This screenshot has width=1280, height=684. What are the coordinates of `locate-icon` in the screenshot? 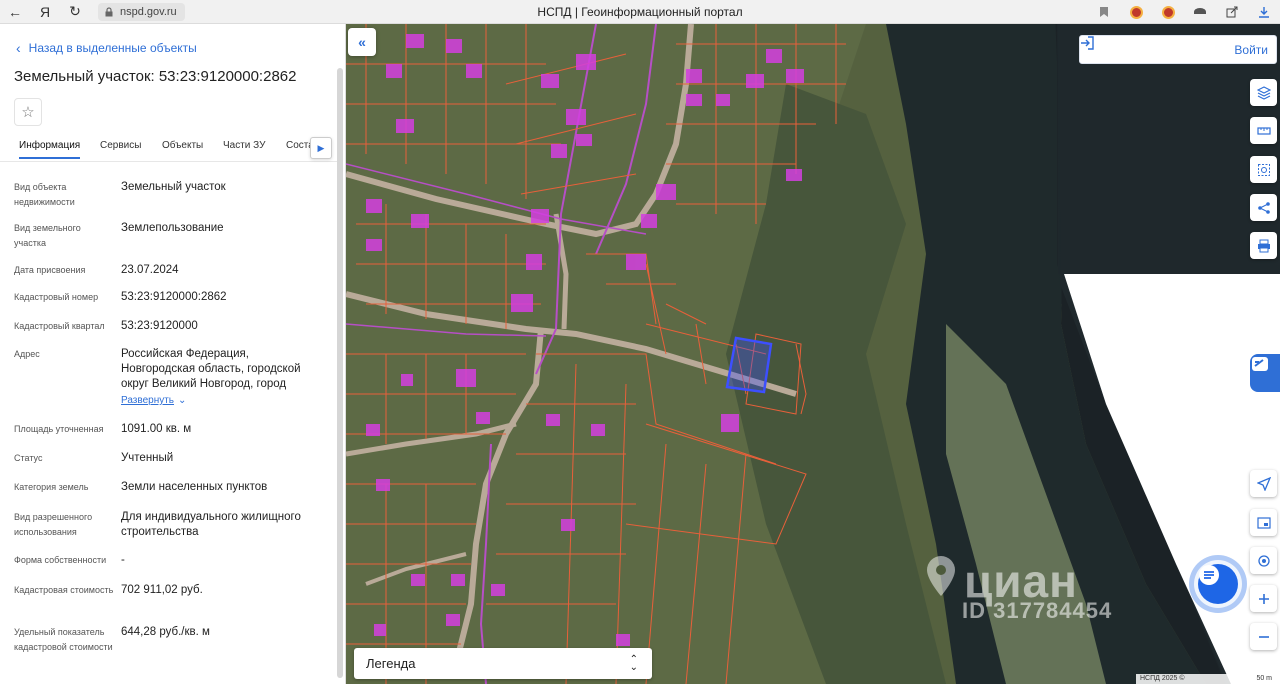 It's located at (1263, 560).